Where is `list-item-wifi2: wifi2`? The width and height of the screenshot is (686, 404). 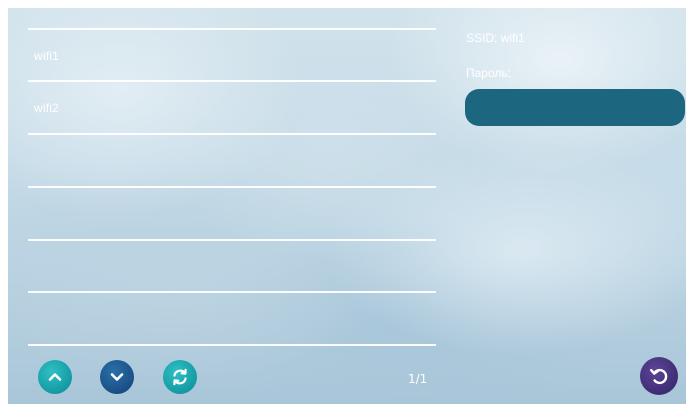
list-item-wifi2: wifi2 is located at coordinates (232, 107).